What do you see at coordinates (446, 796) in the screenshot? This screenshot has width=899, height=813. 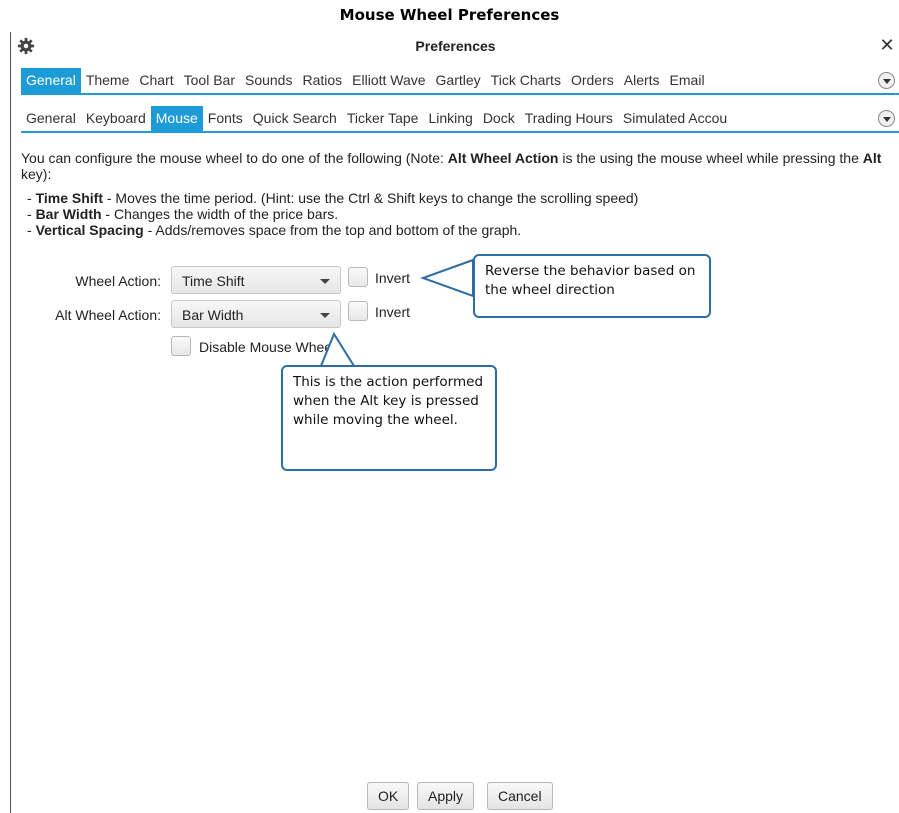 I see `apply-button: Apply` at bounding box center [446, 796].